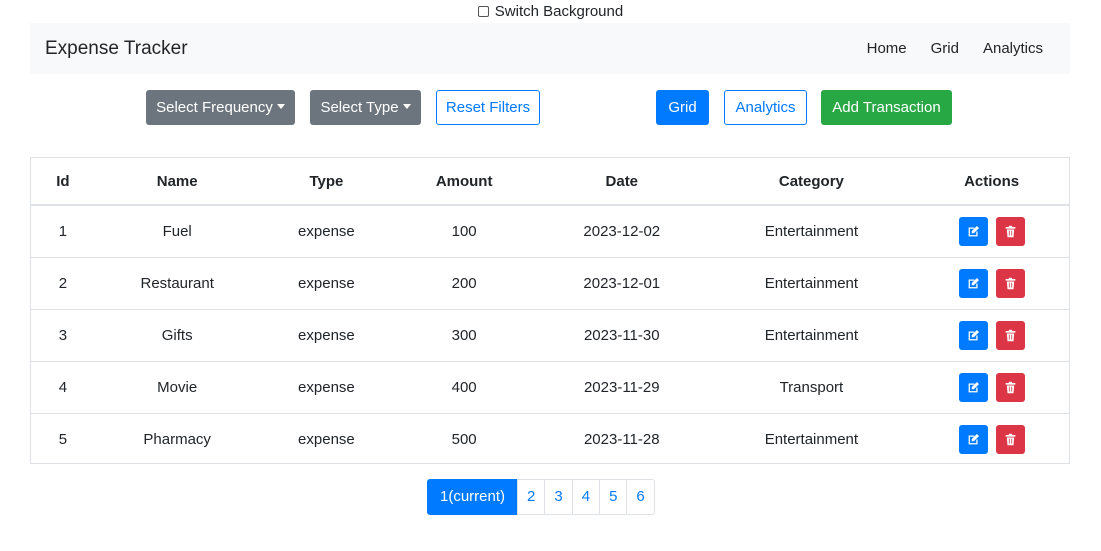 This screenshot has width=1101, height=551. I want to click on header-date: Date, so click(622, 182).